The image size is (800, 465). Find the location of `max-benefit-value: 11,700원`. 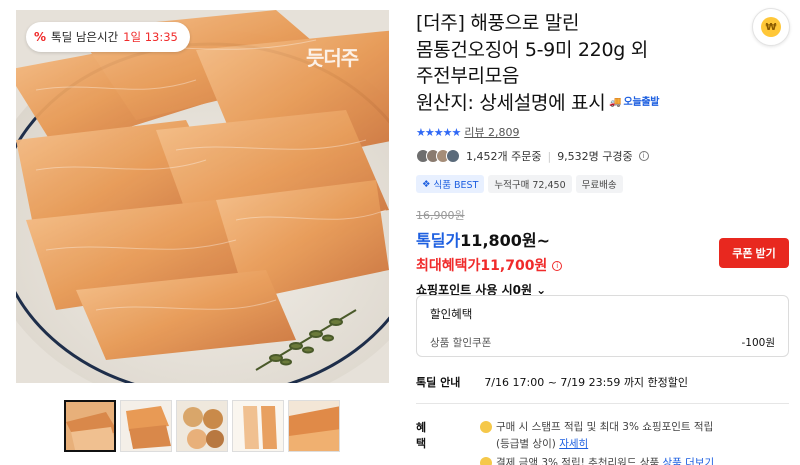

max-benefit-value: 11,700원 is located at coordinates (514, 266).